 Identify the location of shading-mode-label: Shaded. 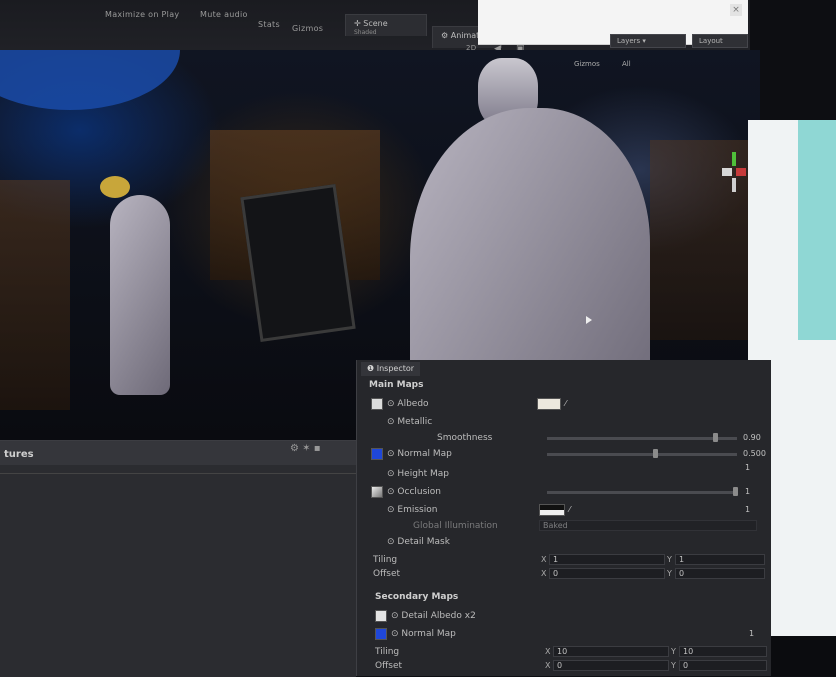
(386, 32).